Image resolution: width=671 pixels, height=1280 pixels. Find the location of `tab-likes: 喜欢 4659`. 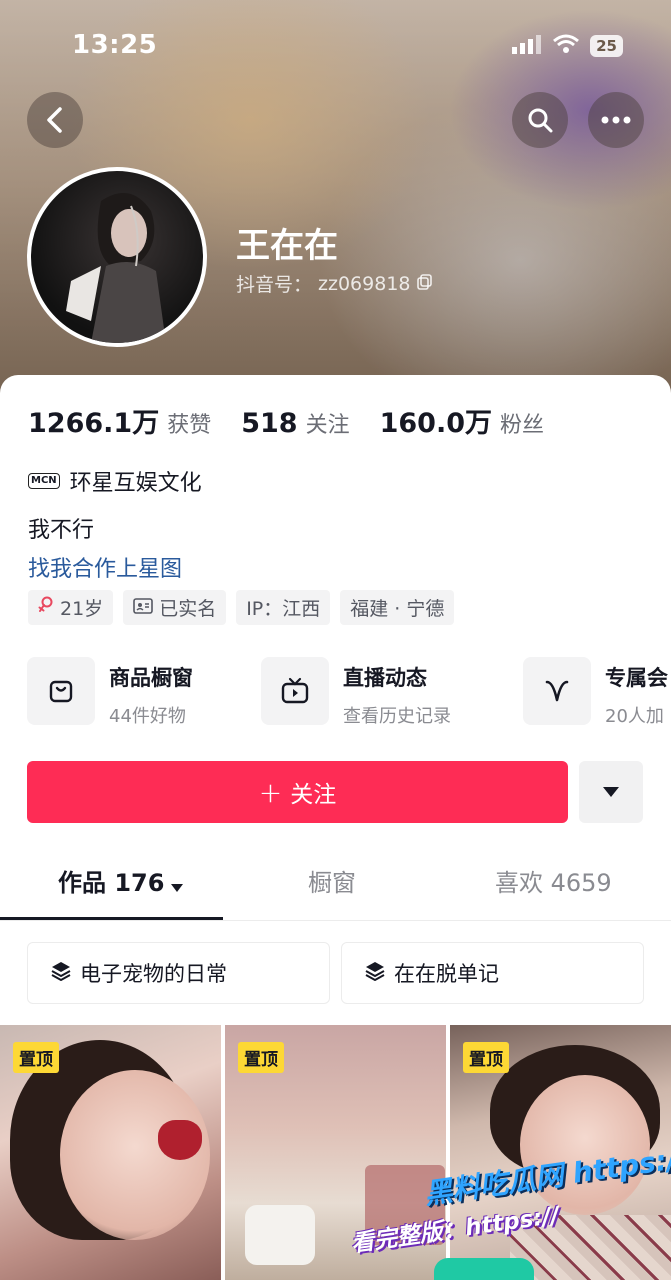

tab-likes: 喜欢 4659 is located at coordinates (553, 892).